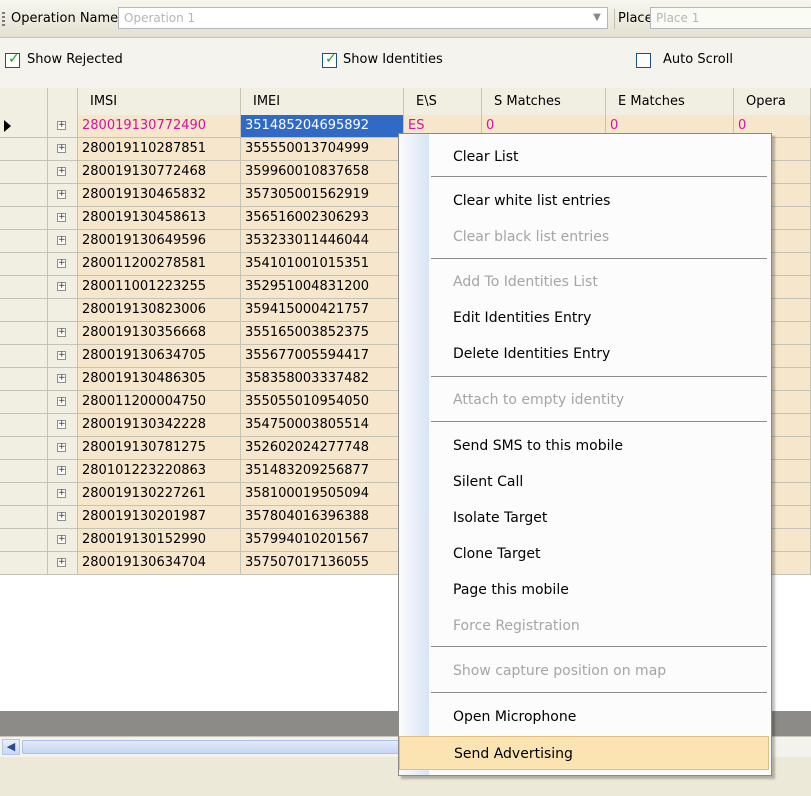  What do you see at coordinates (159, 218) in the screenshot?
I see `imsi-cell: 280019130458613` at bounding box center [159, 218].